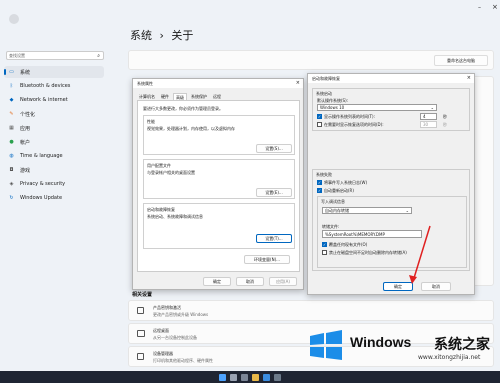 This screenshot has width=500, height=383. What do you see at coordinates (277, 377) in the screenshot?
I see `settings-icon` at bounding box center [277, 377].